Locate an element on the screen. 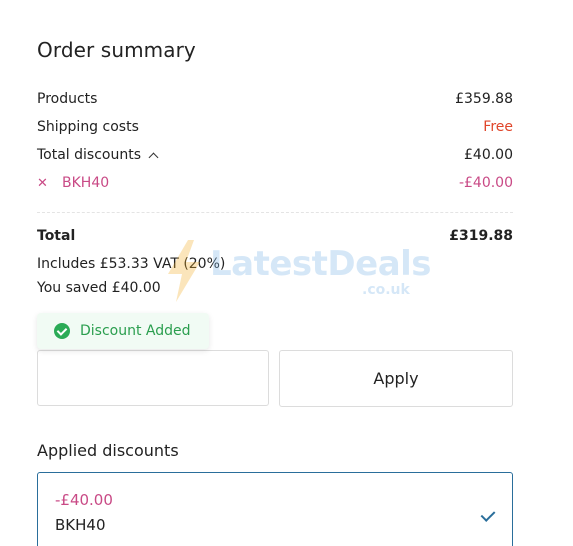  close-icon: ✕ is located at coordinates (45, 183).